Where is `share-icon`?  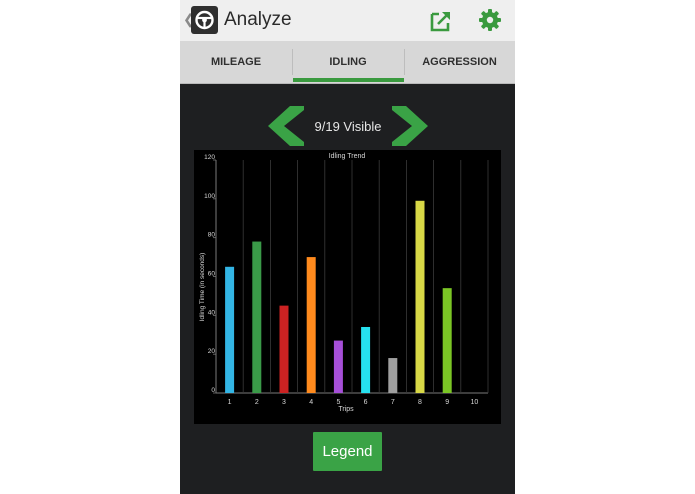 share-icon is located at coordinates (441, 21).